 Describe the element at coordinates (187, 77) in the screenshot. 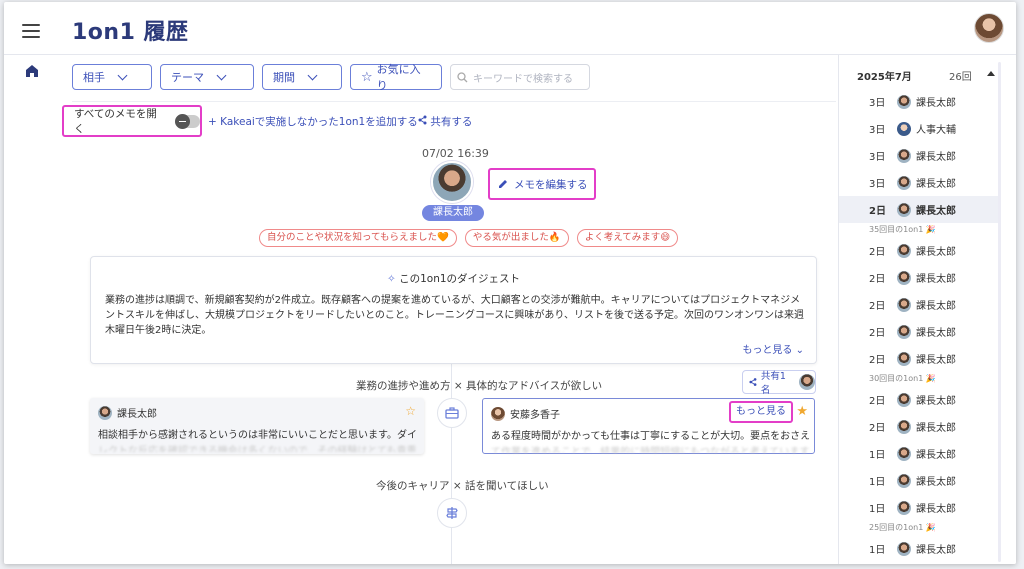

I see `theme-filter-label: テーマ` at that location.